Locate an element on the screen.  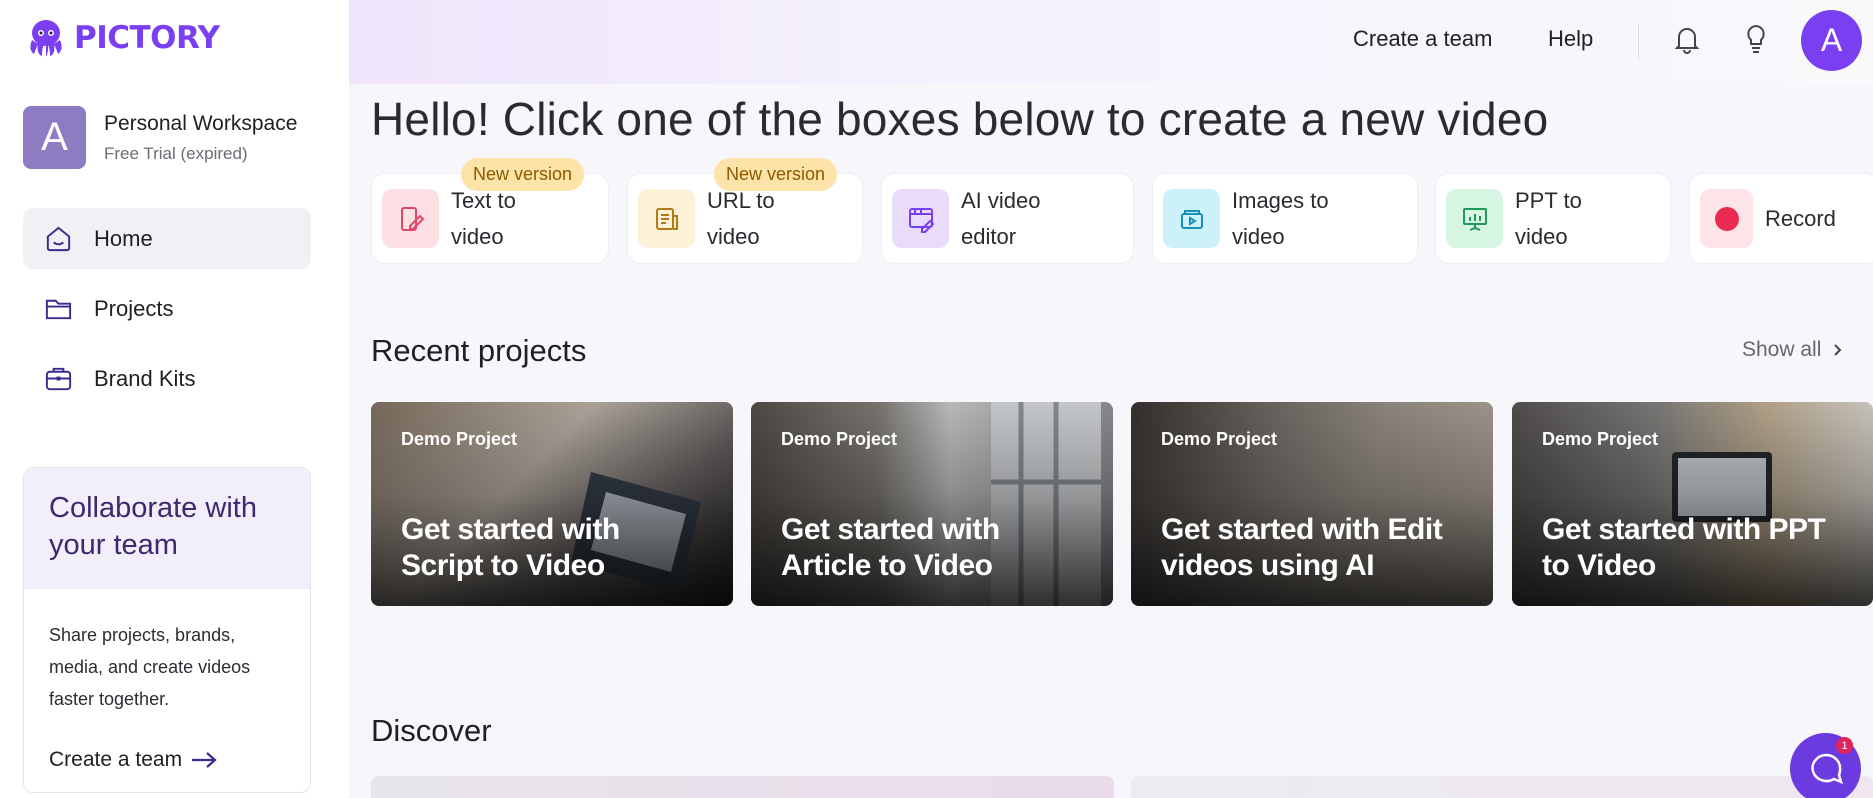
sidebar-nav: Home Projects Brand Kits is located at coordinates (167, 313).